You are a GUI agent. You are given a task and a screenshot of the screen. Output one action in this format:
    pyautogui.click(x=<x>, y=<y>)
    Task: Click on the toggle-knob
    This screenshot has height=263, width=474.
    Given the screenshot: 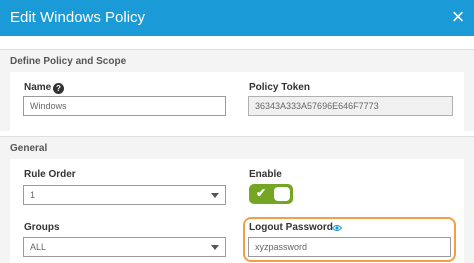 What is the action you would take?
    pyautogui.click(x=282, y=194)
    